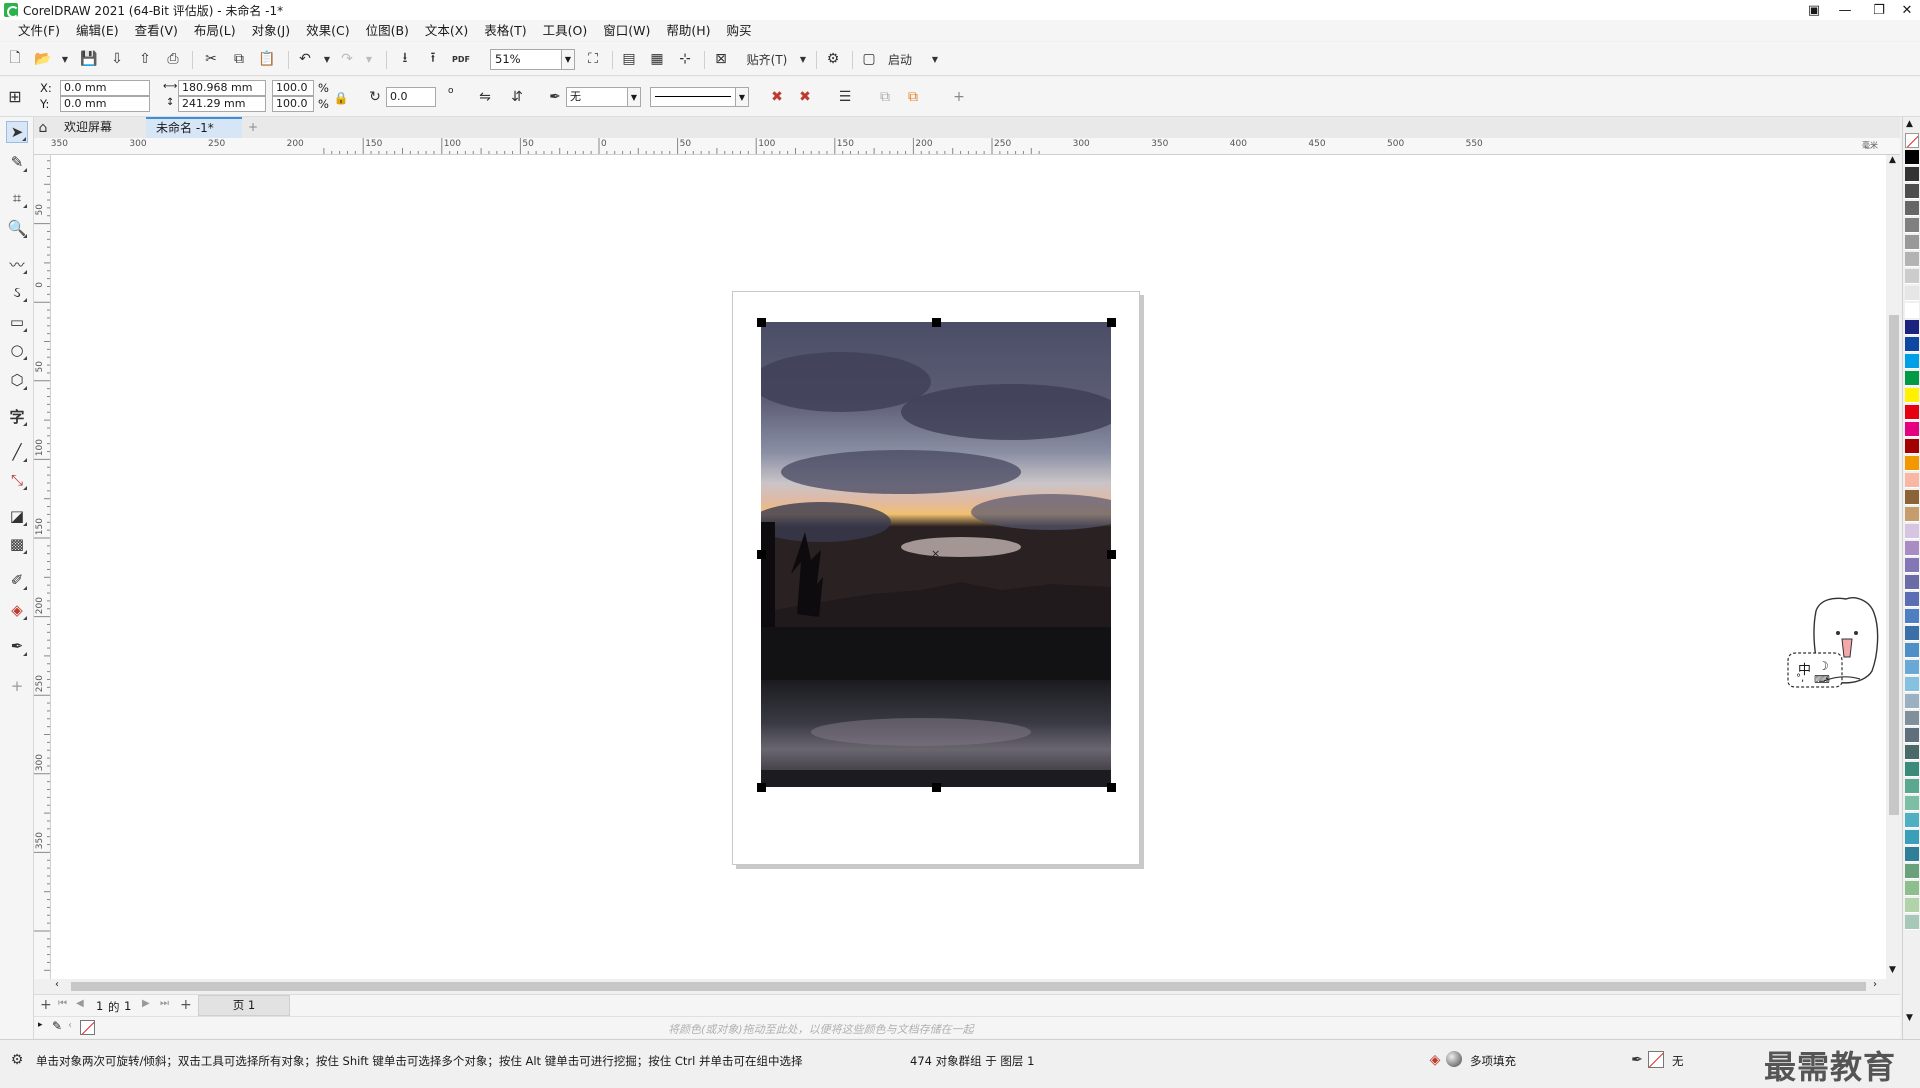 This screenshot has height=1088, width=1920. Describe the element at coordinates (568, 59) in the screenshot. I see `zoom-dropdown-icon: ▼` at that location.